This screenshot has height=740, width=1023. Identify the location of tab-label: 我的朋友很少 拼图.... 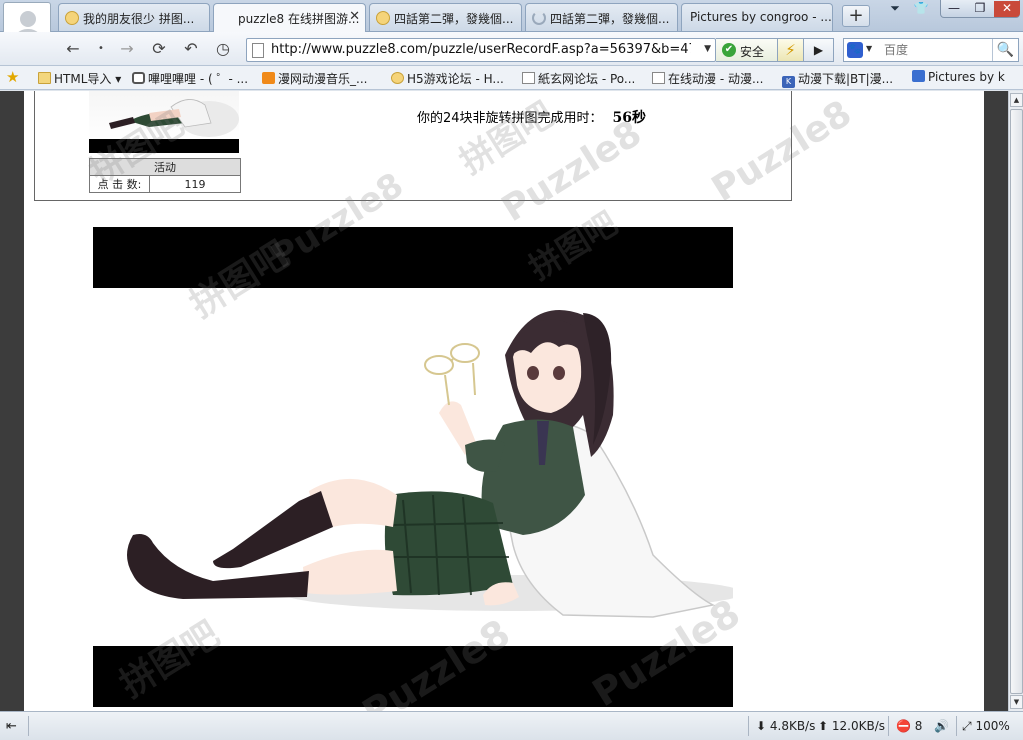
(139, 19).